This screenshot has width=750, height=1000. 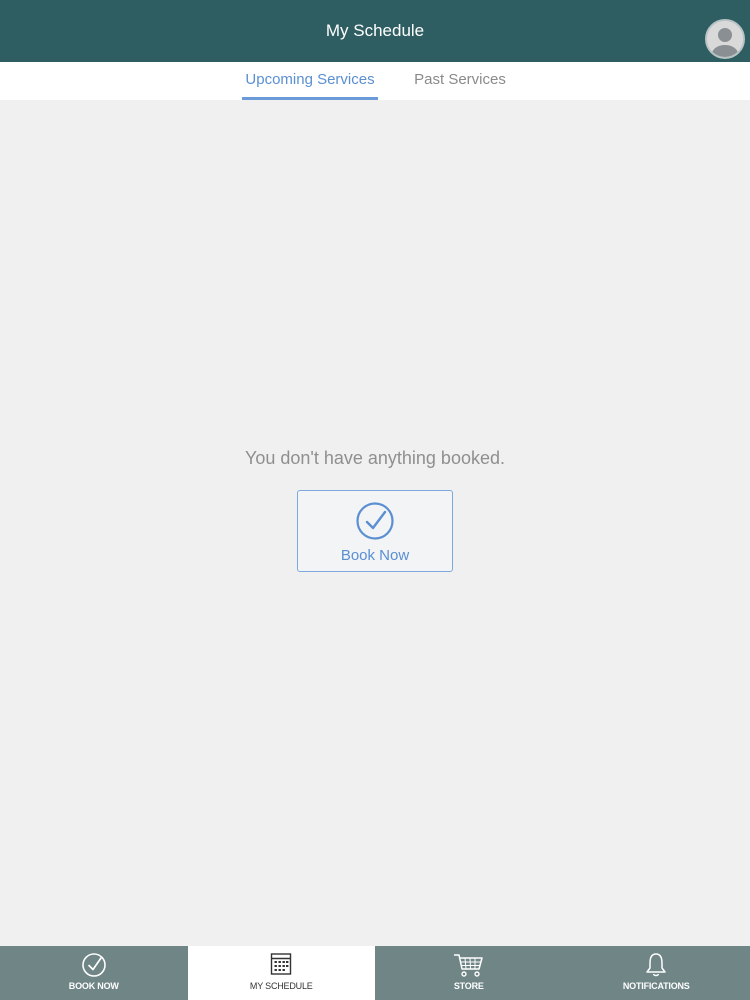 What do you see at coordinates (281, 966) in the screenshot?
I see `calendar-icon` at bounding box center [281, 966].